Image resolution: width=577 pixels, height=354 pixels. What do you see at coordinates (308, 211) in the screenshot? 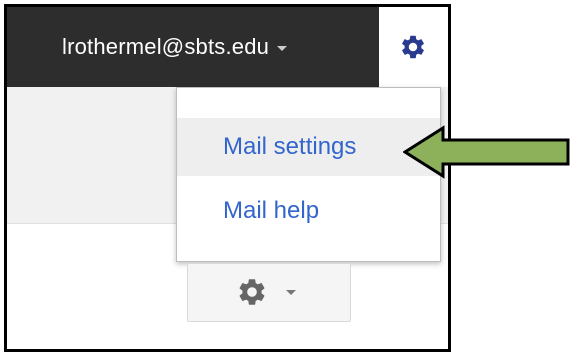
I see `menu-item-mail-help: Mail help` at bounding box center [308, 211].